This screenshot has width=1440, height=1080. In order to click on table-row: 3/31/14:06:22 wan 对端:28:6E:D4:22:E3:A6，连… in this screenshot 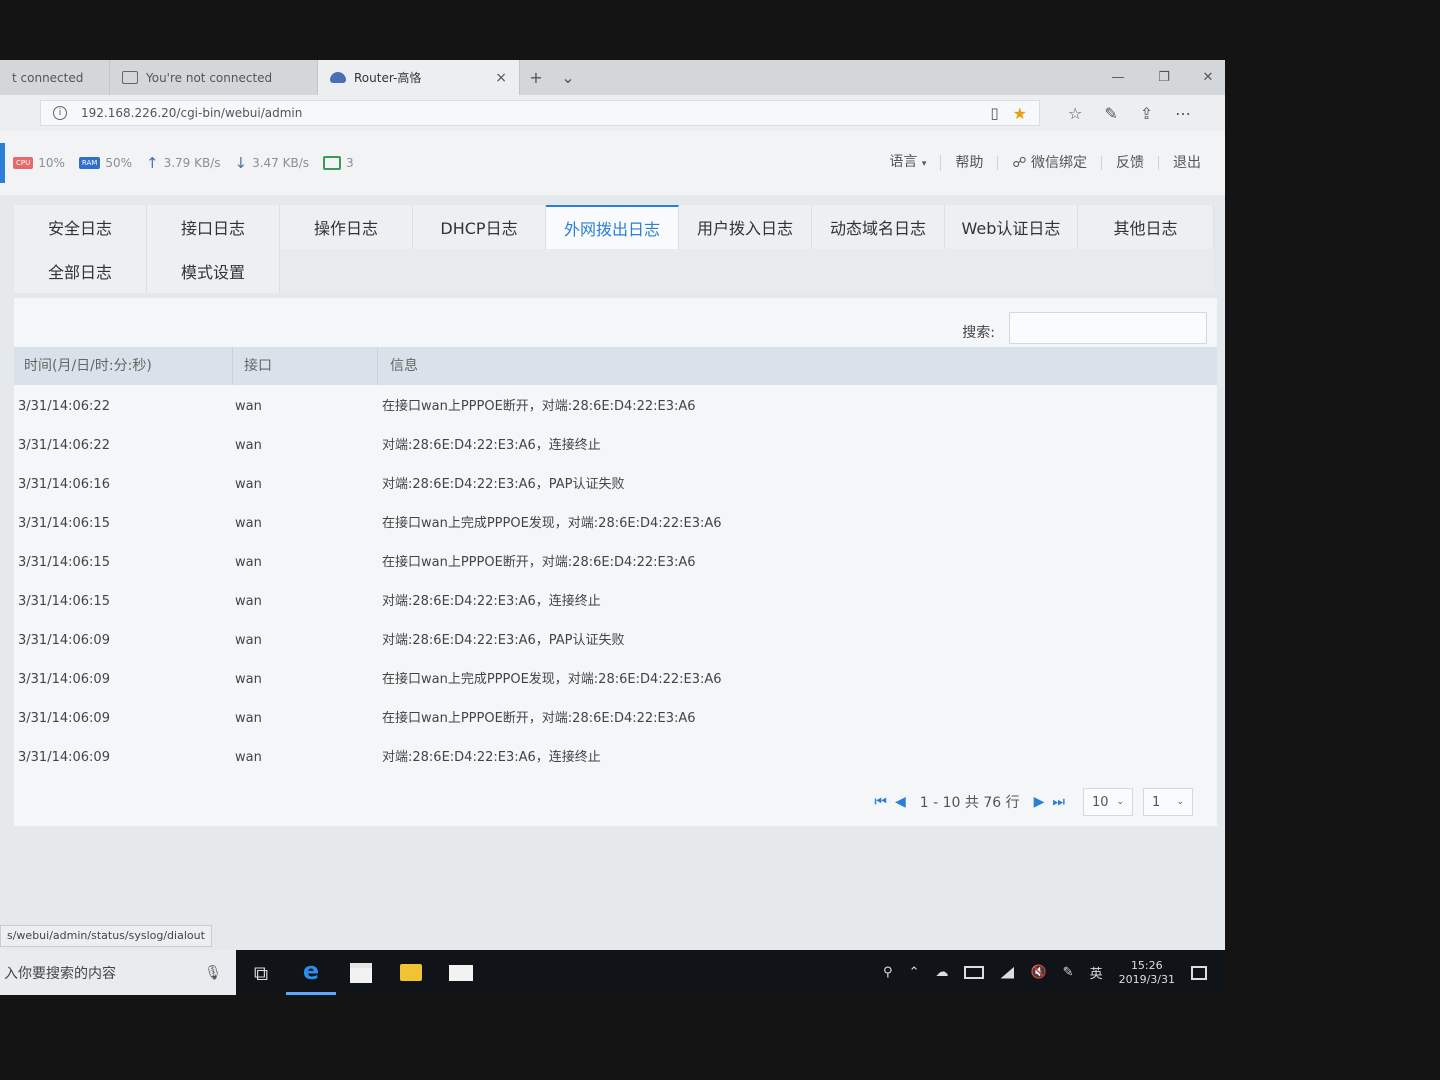, I will do `click(615, 445)`.